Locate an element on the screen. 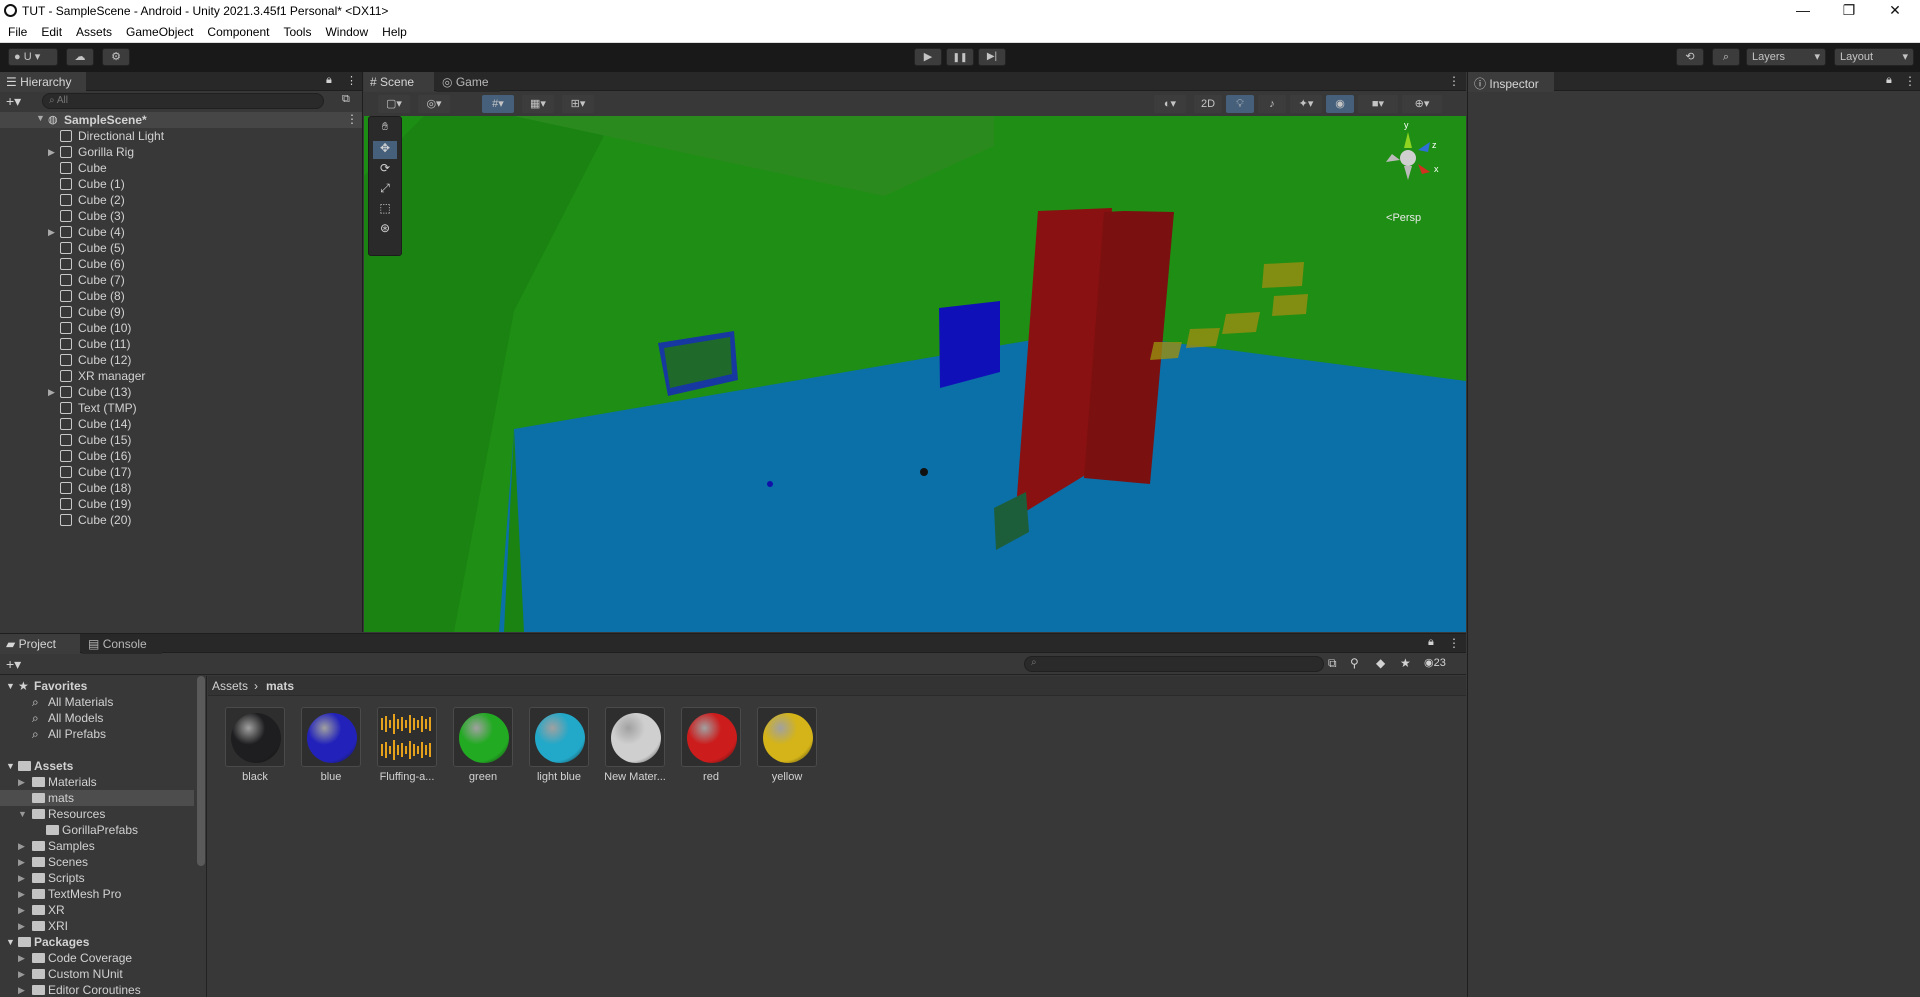 The width and height of the screenshot is (1920, 997). history-icon: ⟲ is located at coordinates (1690, 57).